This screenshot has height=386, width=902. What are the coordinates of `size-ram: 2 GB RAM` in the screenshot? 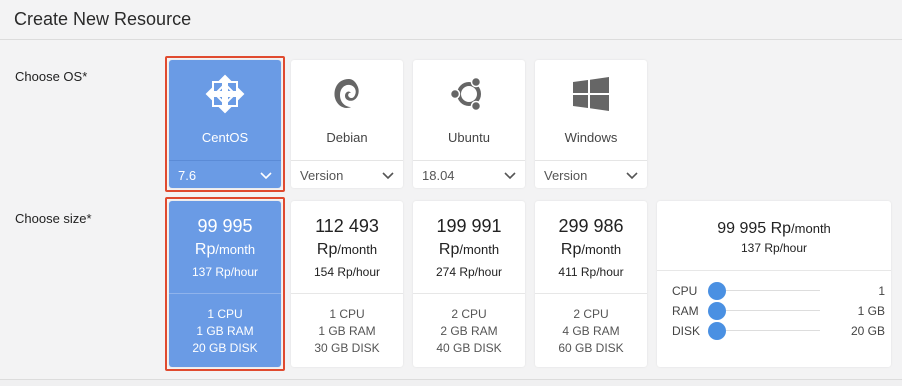 It's located at (469, 331).